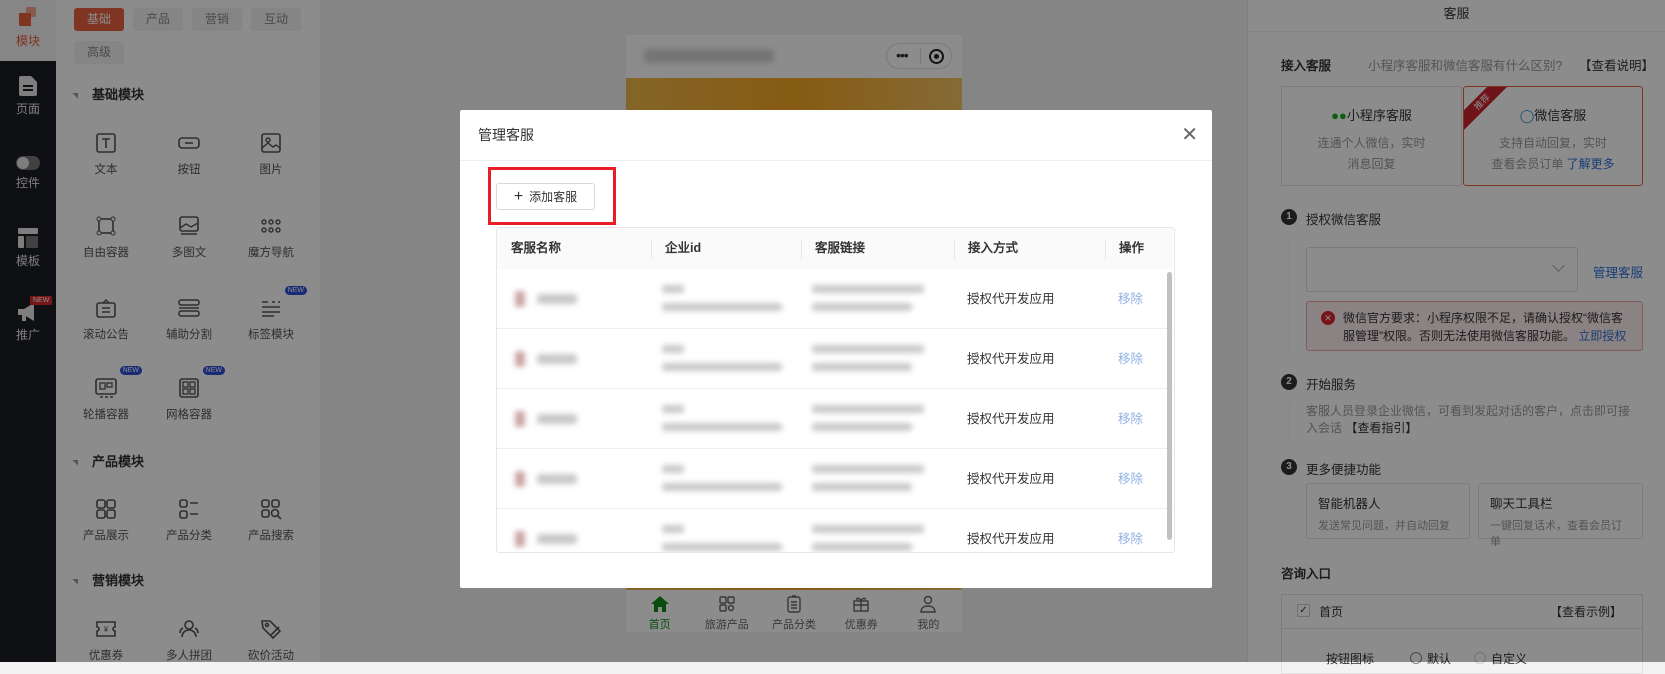 This screenshot has height=674, width=1665. Describe the element at coordinates (545, 196) in the screenshot. I see `add-service-button: + 添加客服` at that location.